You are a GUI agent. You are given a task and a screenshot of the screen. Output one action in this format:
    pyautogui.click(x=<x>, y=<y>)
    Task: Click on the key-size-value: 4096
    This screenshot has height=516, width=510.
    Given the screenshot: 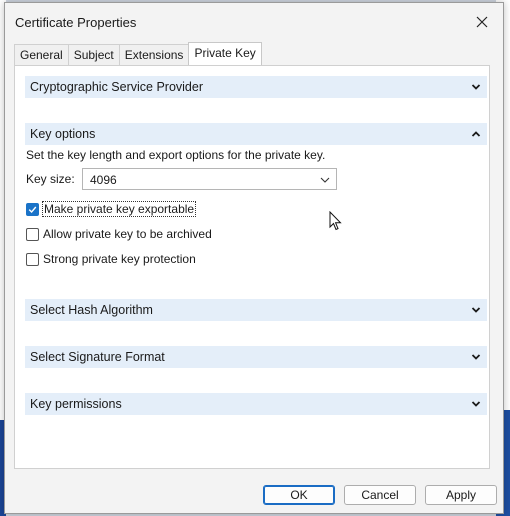 What is the action you would take?
    pyautogui.click(x=103, y=180)
    